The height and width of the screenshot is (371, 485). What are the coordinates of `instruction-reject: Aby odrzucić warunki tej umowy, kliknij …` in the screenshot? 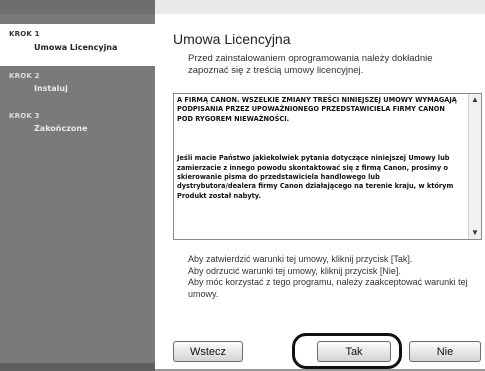 It's located at (294, 270).